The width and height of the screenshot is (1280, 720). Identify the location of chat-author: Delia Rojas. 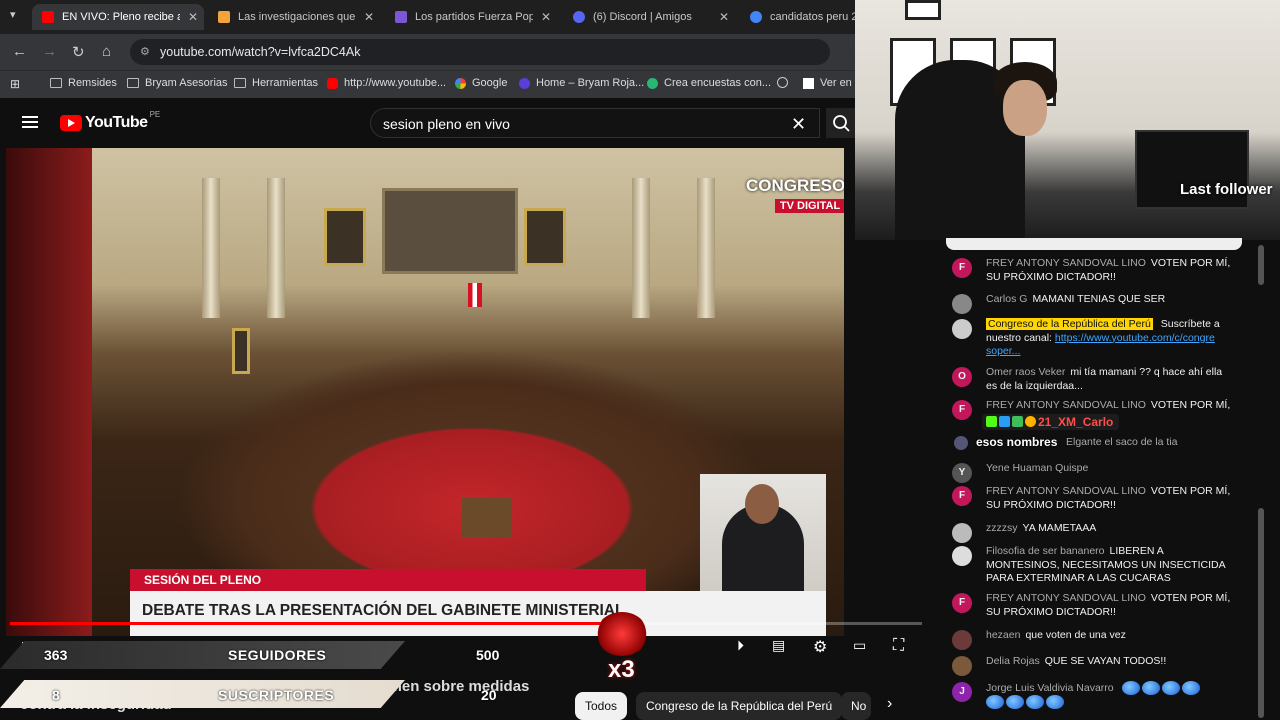
(1013, 661).